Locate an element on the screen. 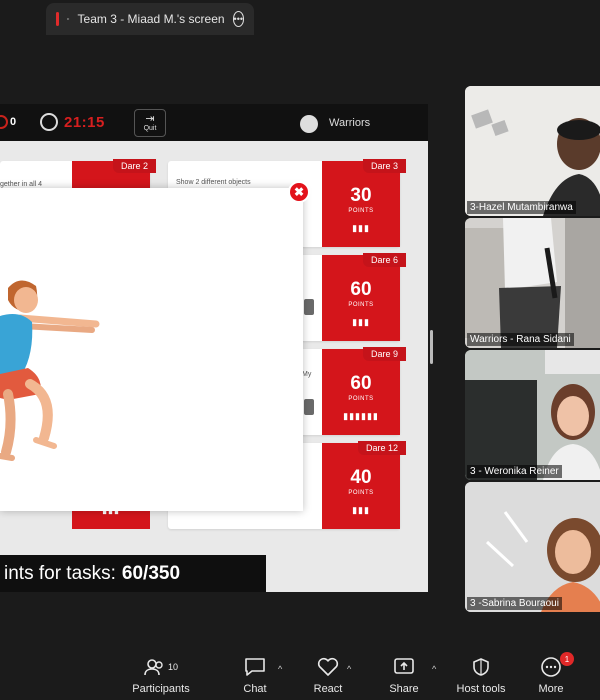 Image resolution: width=600 pixels, height=700 pixels. heart-icon is located at coordinates (328, 667).